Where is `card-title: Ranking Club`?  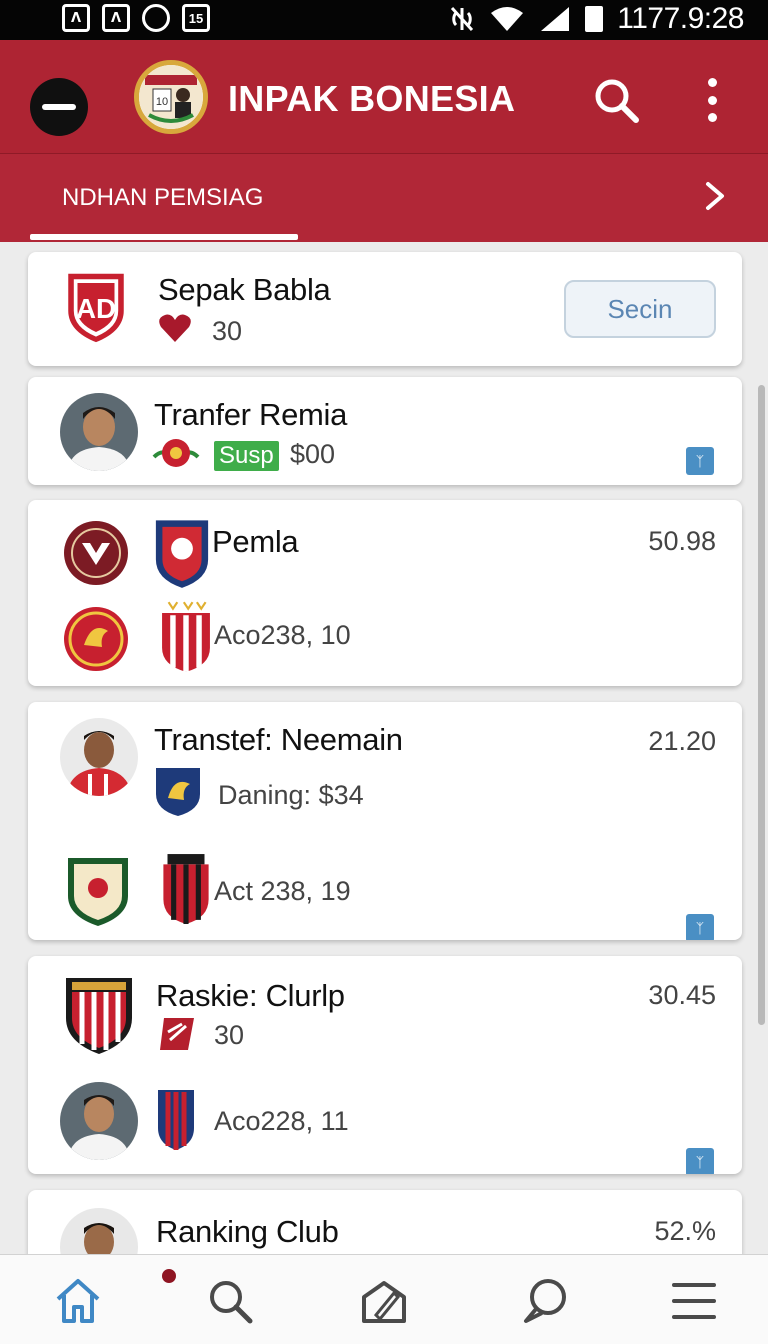
card-title: Ranking Club is located at coordinates (247, 1231).